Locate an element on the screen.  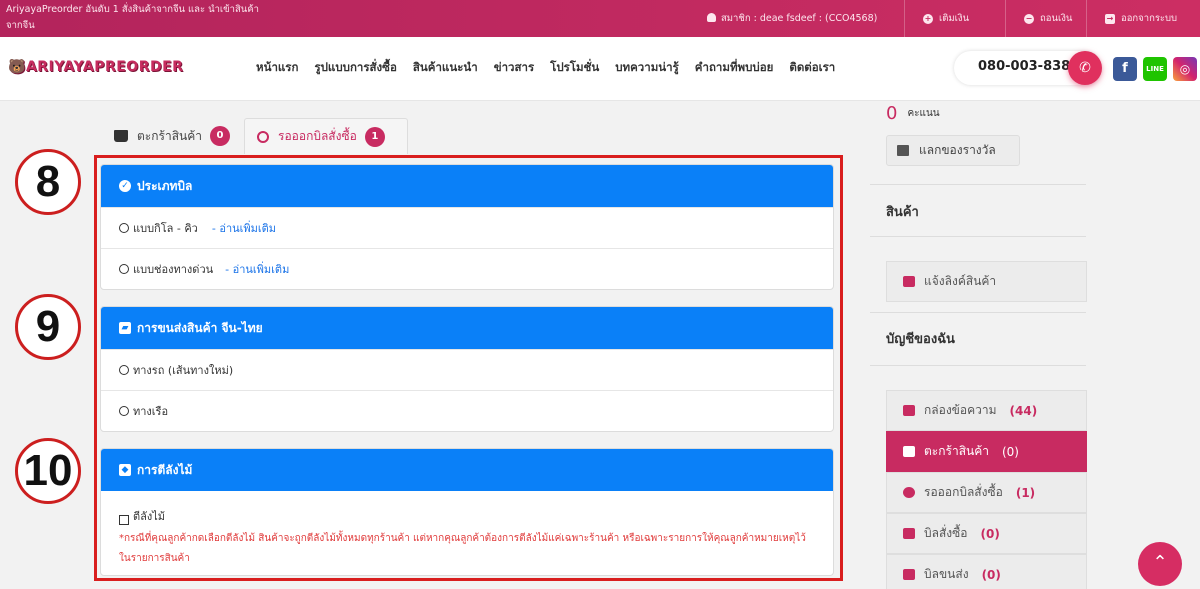
phone-icon: ✆ is located at coordinates (1085, 68).